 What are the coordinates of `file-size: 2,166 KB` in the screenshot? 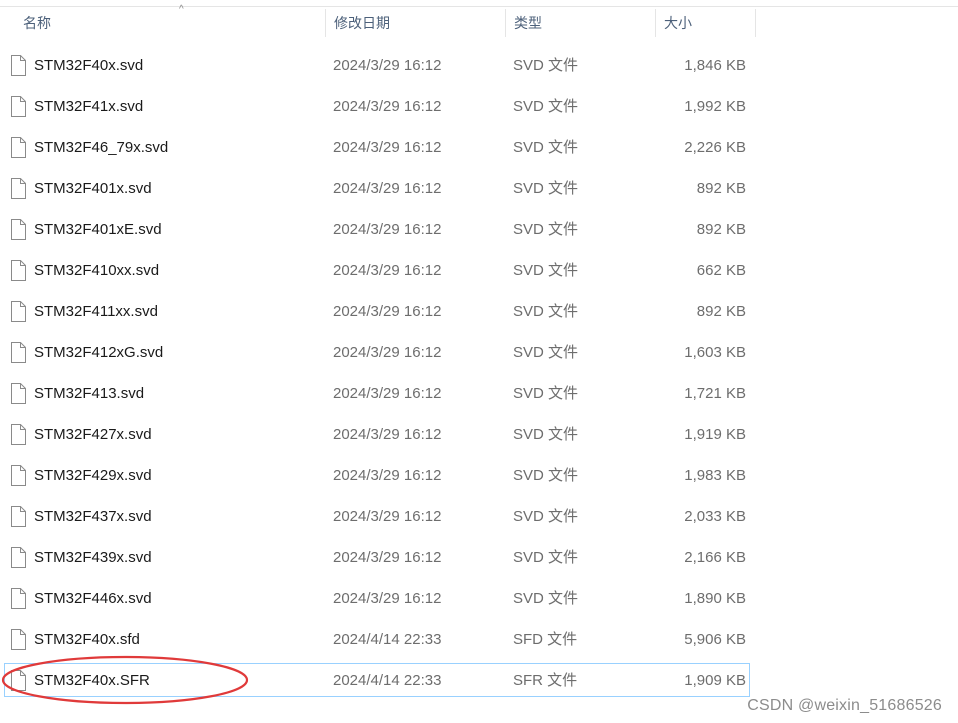 It's located at (715, 557).